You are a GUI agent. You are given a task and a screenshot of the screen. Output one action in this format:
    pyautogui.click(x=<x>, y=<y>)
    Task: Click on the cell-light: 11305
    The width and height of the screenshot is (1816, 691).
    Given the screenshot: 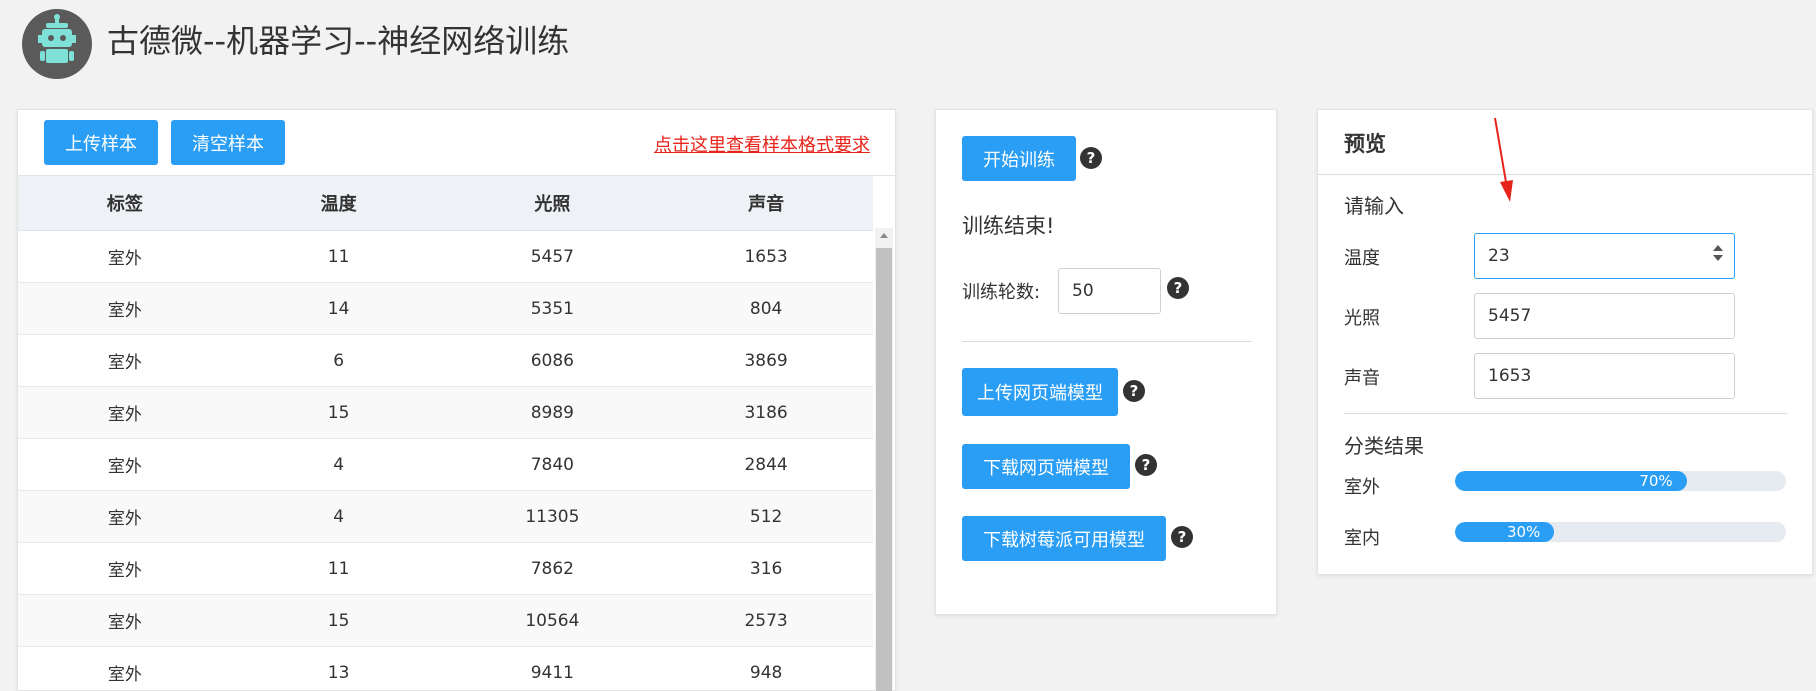 What is the action you would take?
    pyautogui.click(x=553, y=517)
    